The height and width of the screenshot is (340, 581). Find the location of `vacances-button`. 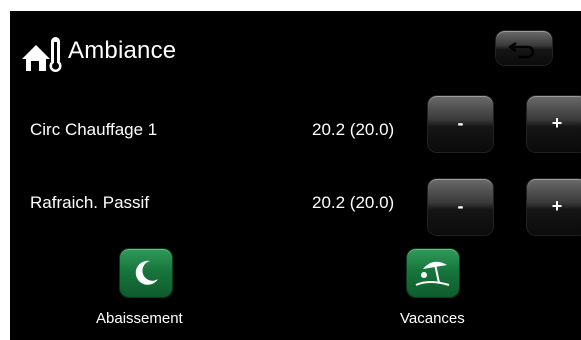

vacances-button is located at coordinates (433, 273).